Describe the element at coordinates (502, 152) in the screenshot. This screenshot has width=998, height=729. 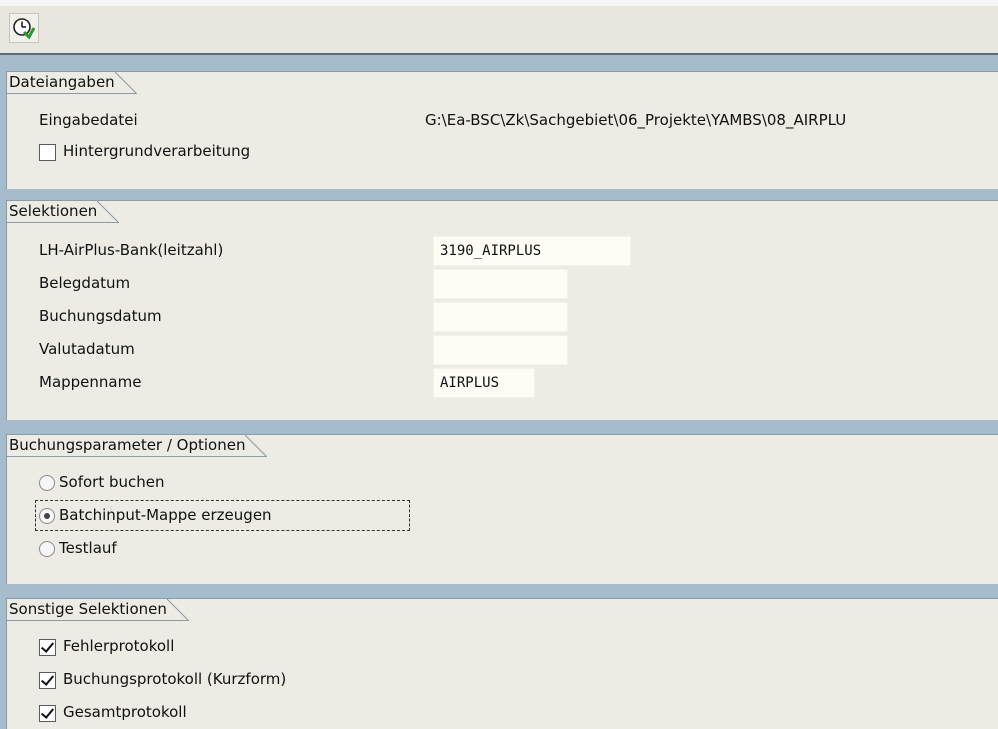
I see `row-hintergrundverarbeitung: Hintergrundverarbeitung` at that location.